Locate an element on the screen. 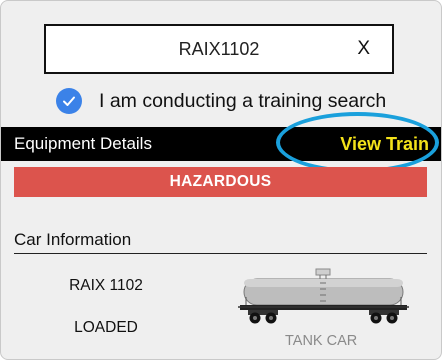  hazardous-banner: HAZARDOUS is located at coordinates (220, 182).